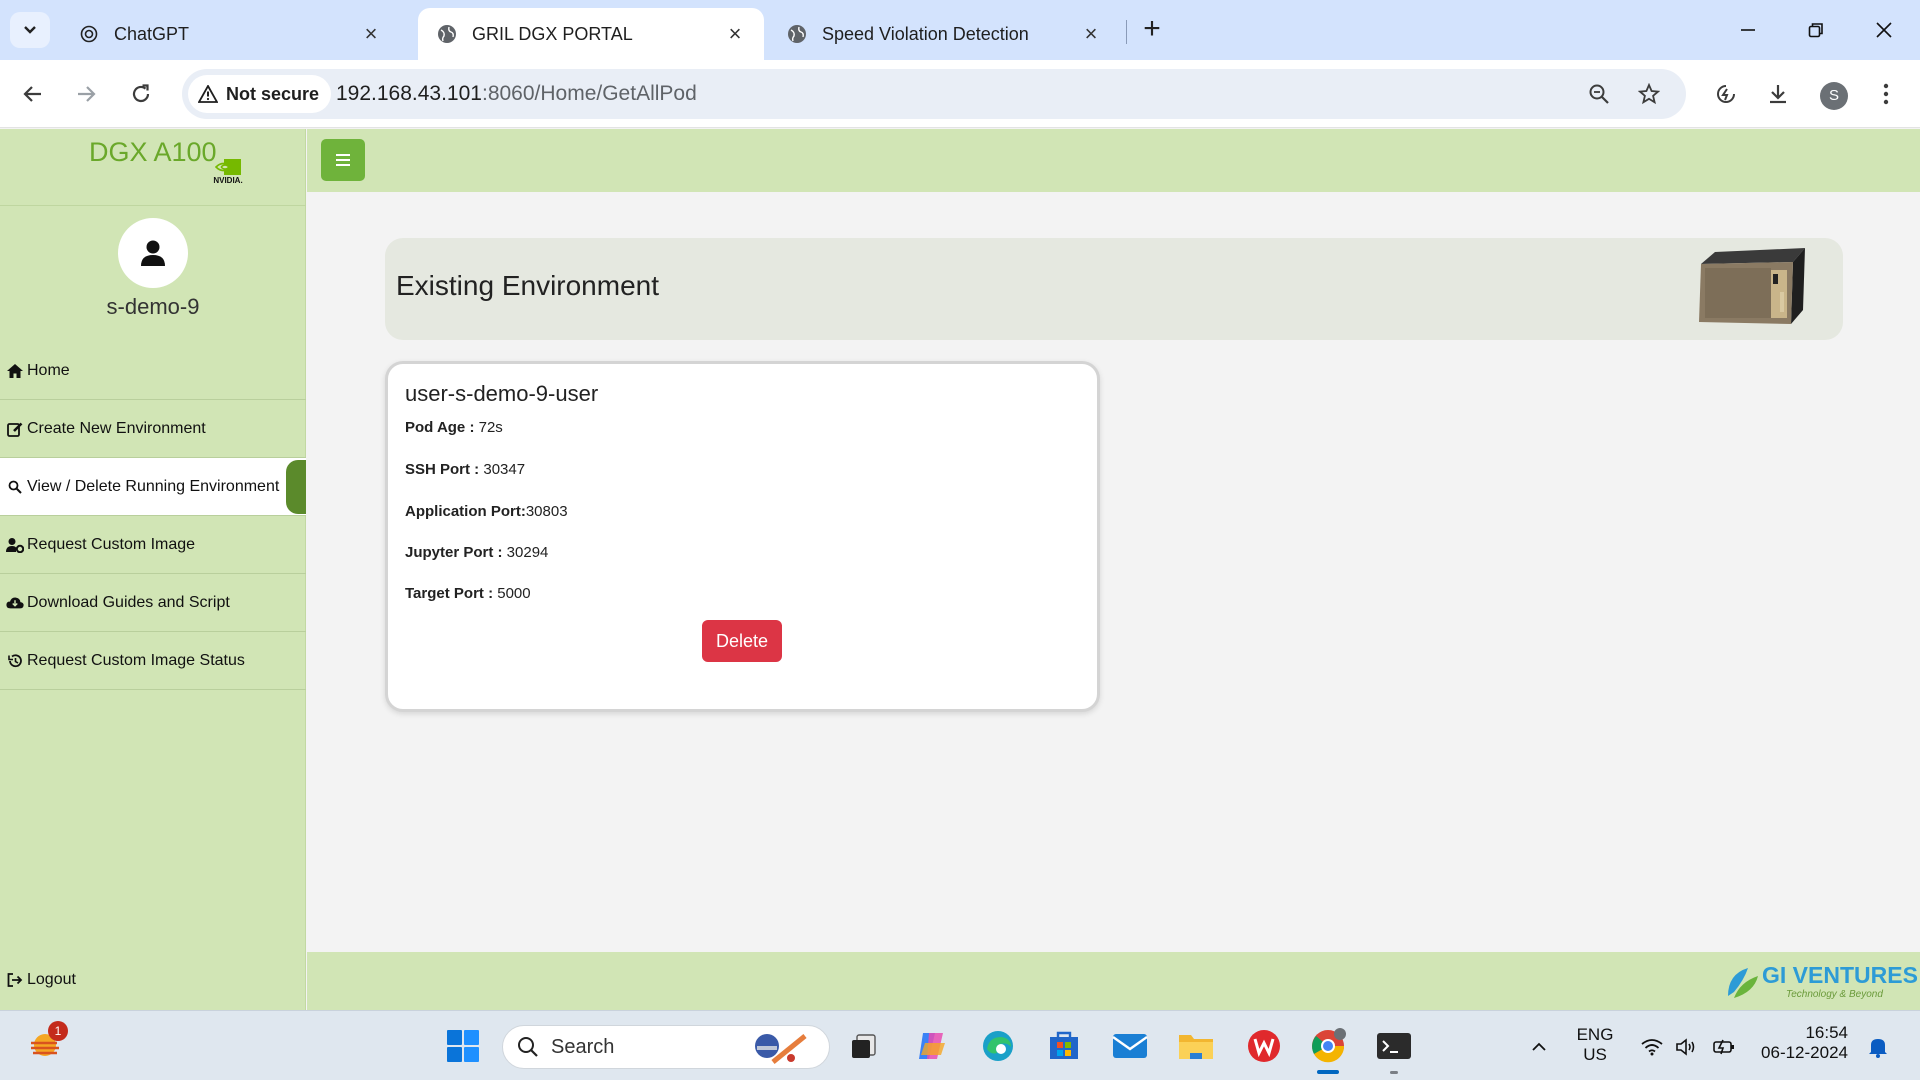  What do you see at coordinates (1539, 1047) in the screenshot?
I see `show-hidden-icons-button` at bounding box center [1539, 1047].